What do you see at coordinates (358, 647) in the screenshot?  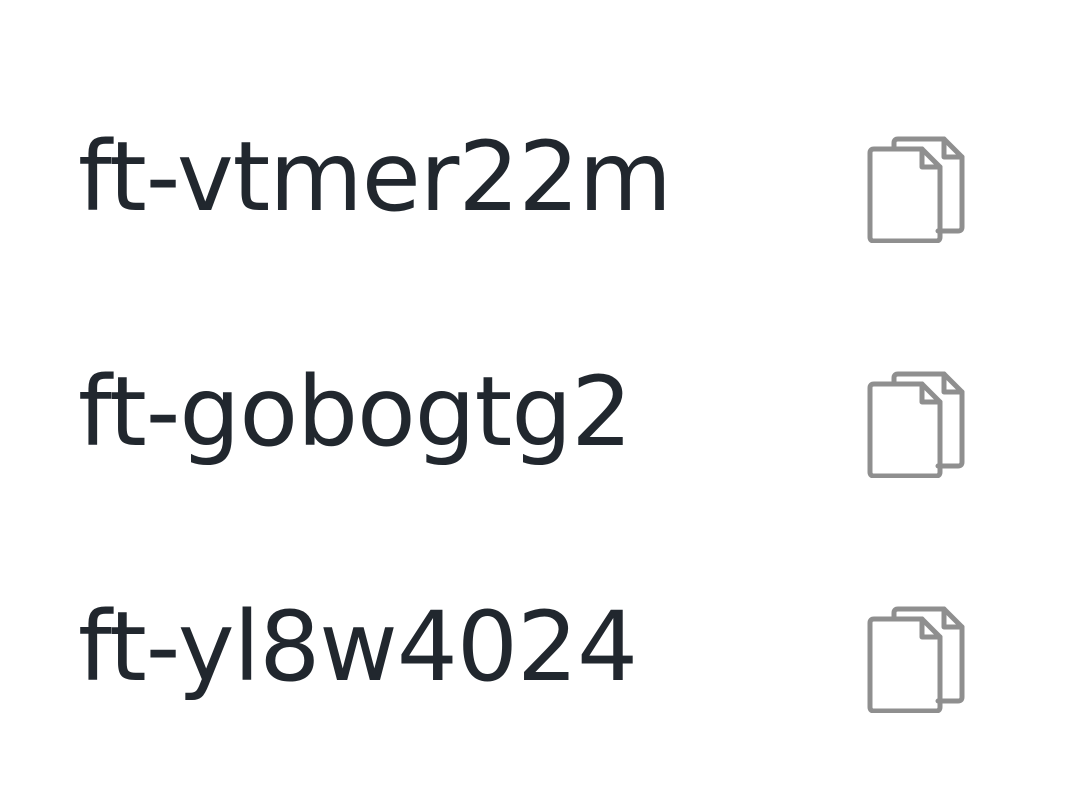 I see `item-id: ft-yl8w4024` at bounding box center [358, 647].